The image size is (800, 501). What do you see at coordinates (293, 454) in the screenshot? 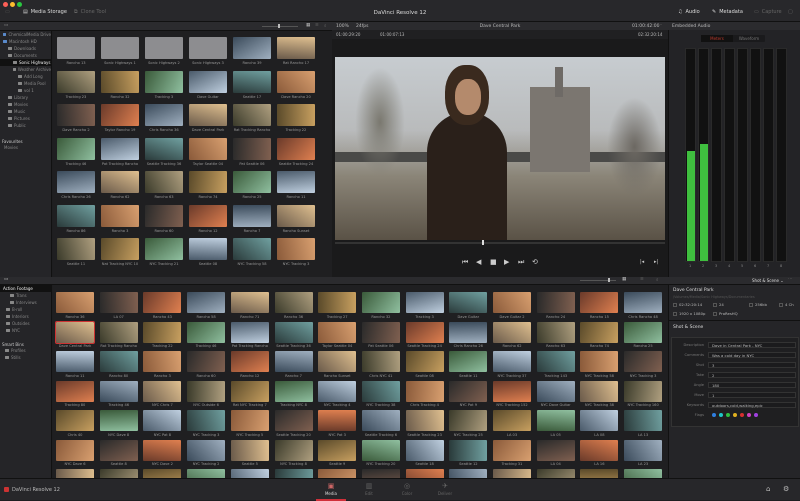
I see `pool-clip: NYC Tracking 8` at bounding box center [293, 454].